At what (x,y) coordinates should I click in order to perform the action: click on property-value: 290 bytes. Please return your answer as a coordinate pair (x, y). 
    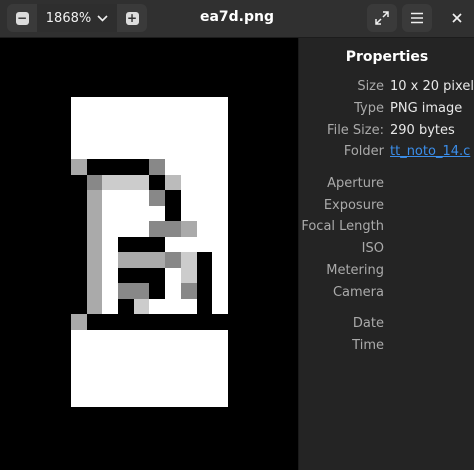
    Looking at the image, I should click on (422, 130).